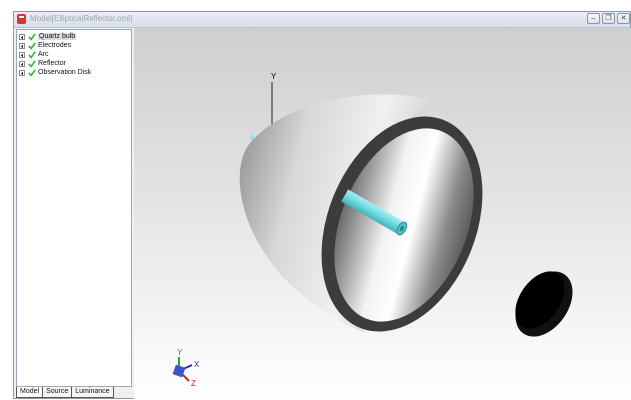 The height and width of the screenshot is (400, 631). What do you see at coordinates (55, 45) in the screenshot?
I see `tree-item-label: Electrodes` at bounding box center [55, 45].